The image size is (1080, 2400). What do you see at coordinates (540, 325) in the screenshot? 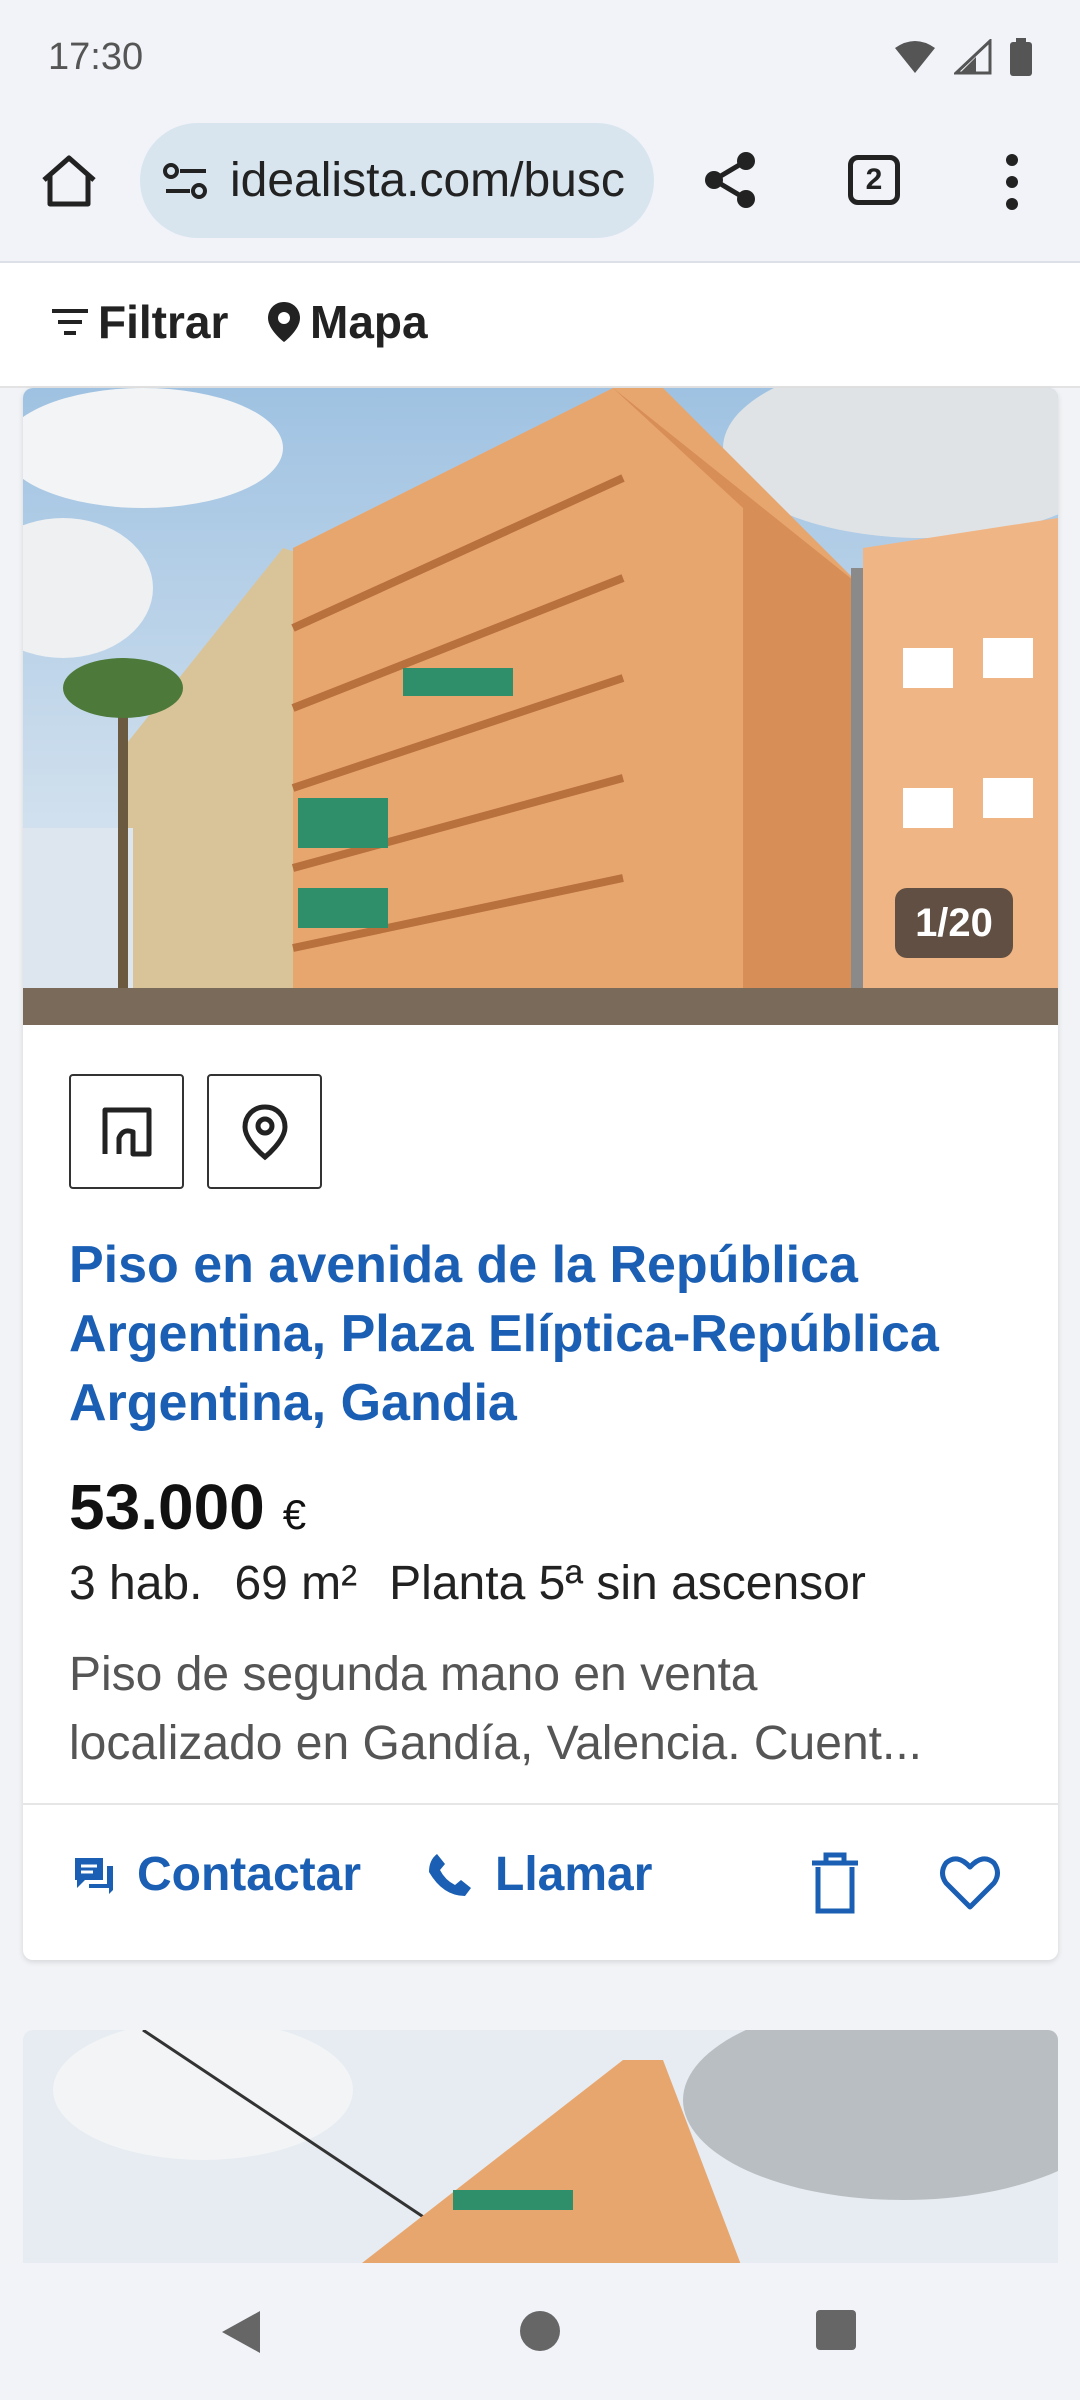
I see `filter-bar: Filtrar Mapa` at bounding box center [540, 325].